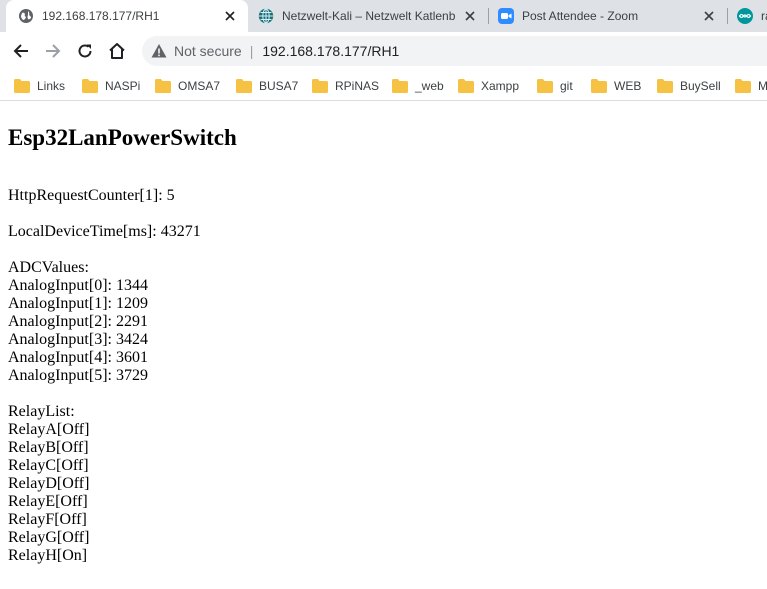 The height and width of the screenshot is (589, 767). Describe the element at coordinates (429, 86) in the screenshot. I see `bookmark-label: _web` at that location.